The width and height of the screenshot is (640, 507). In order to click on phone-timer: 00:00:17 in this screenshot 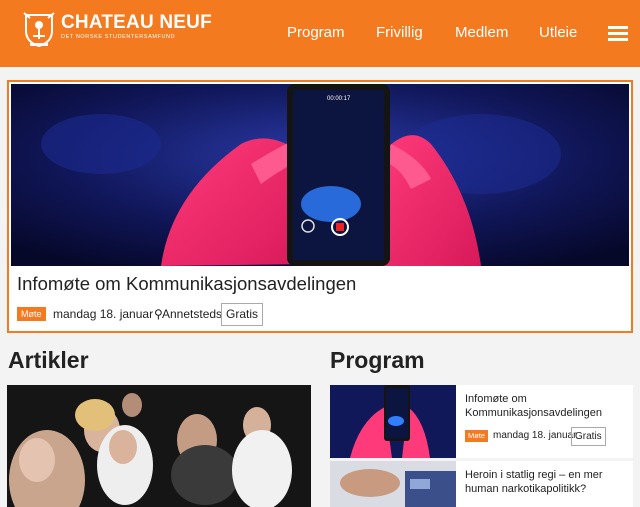, I will do `click(339, 99)`.